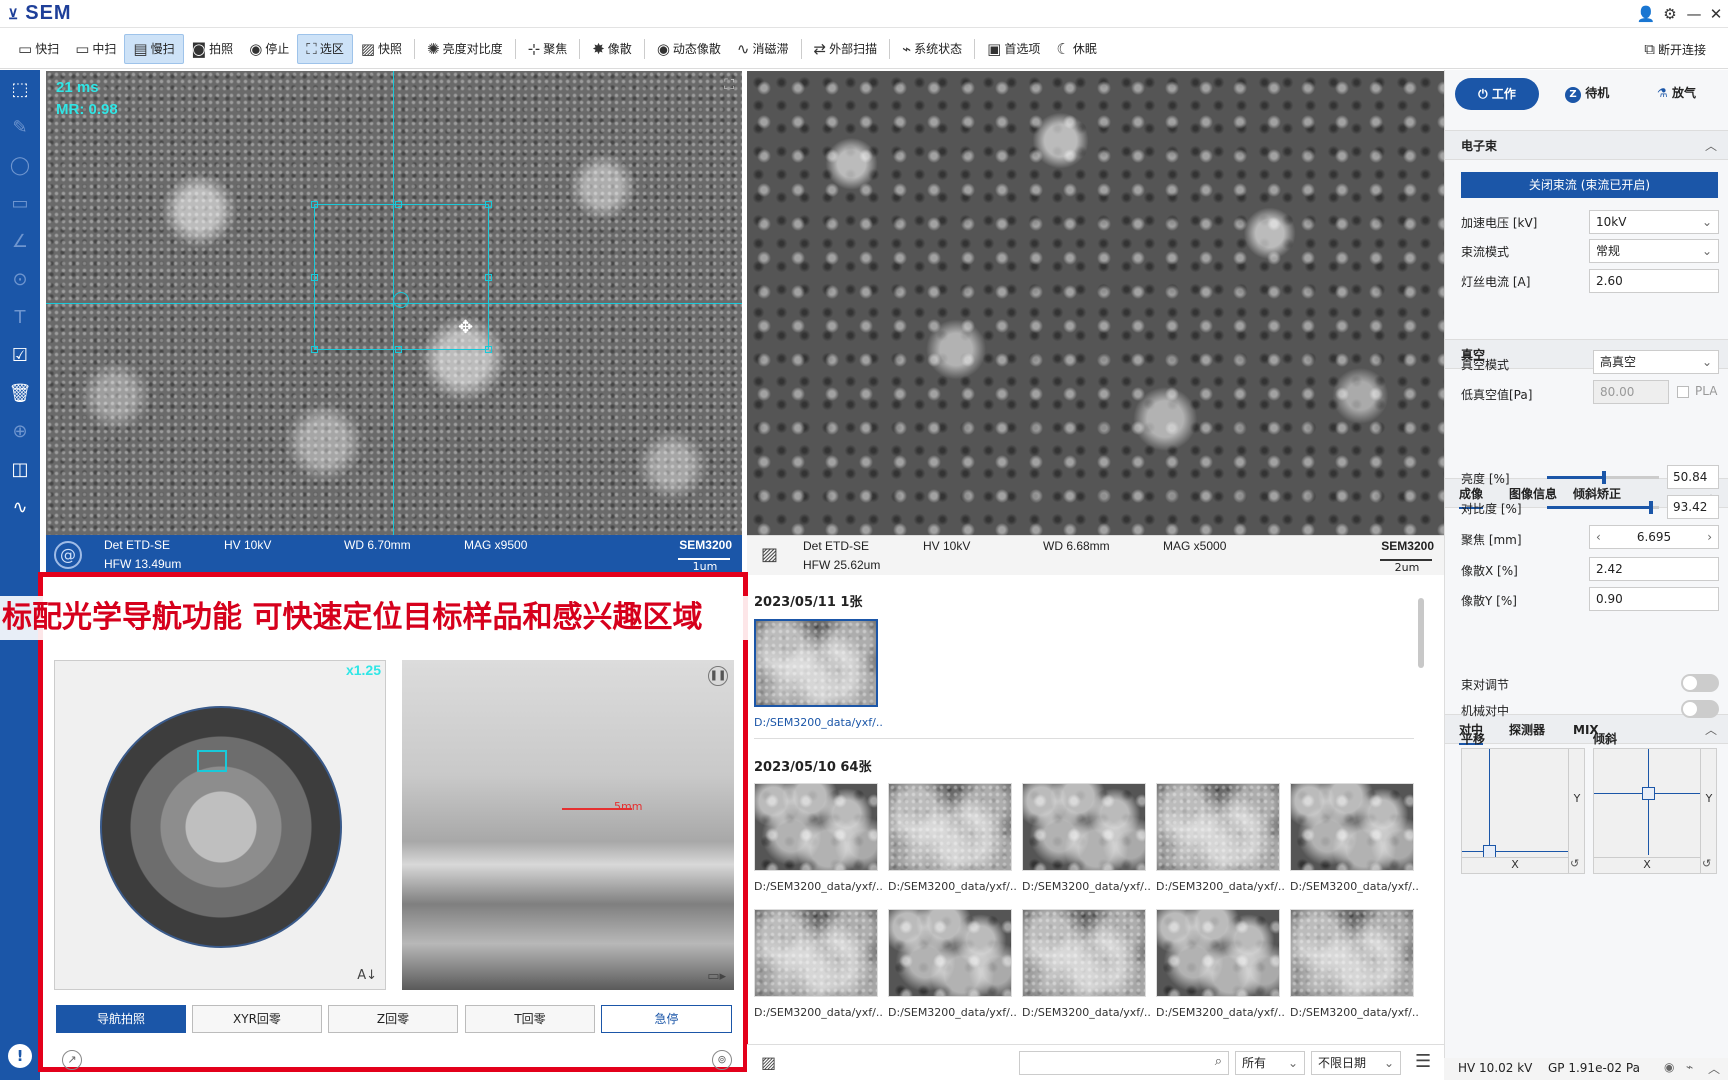 Image resolution: width=1728 pixels, height=1080 pixels. I want to click on reset-tilt-icon: ↺, so click(1706, 863).